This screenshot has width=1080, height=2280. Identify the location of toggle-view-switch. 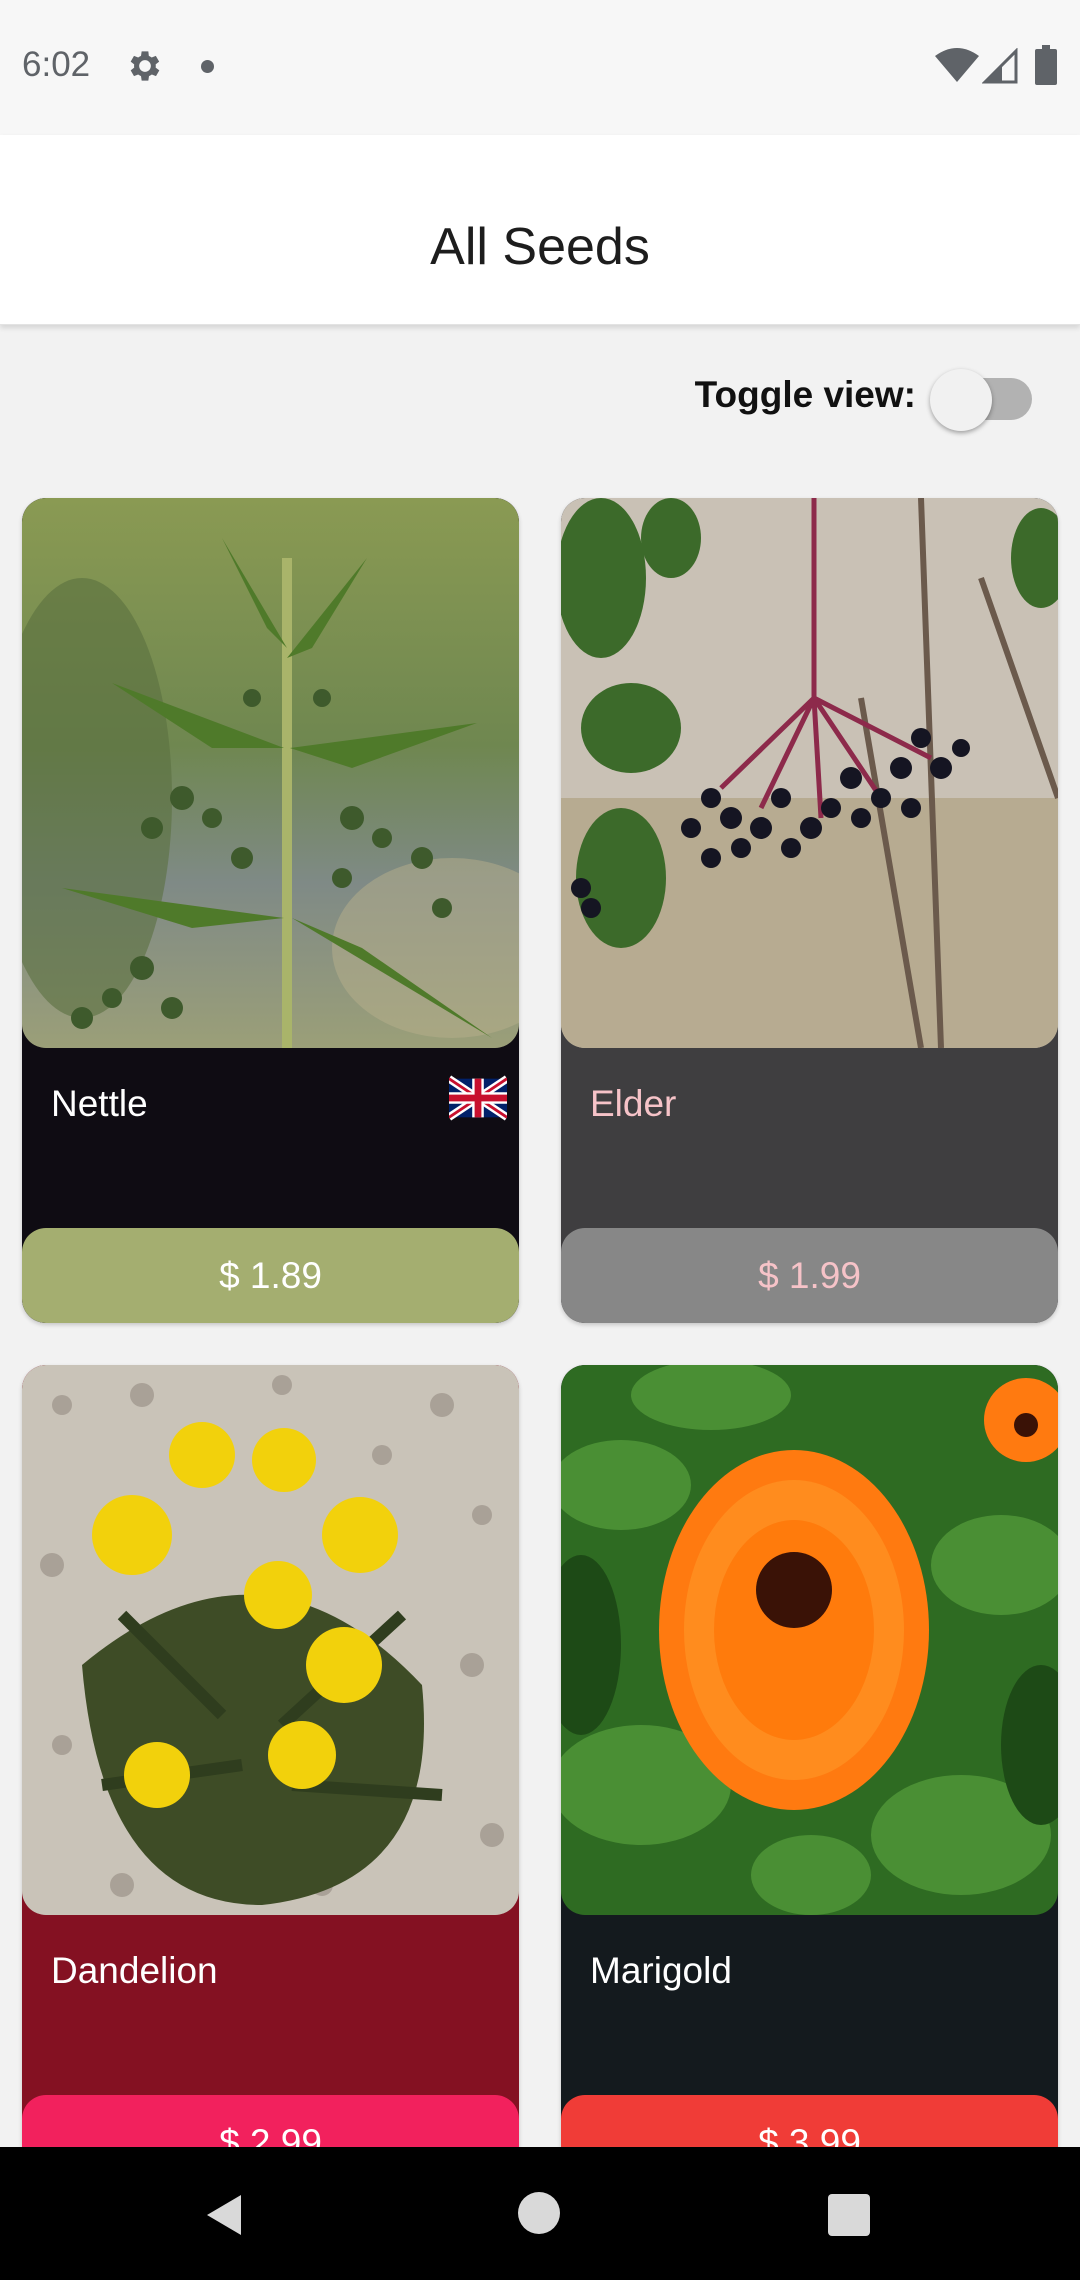
(985, 395).